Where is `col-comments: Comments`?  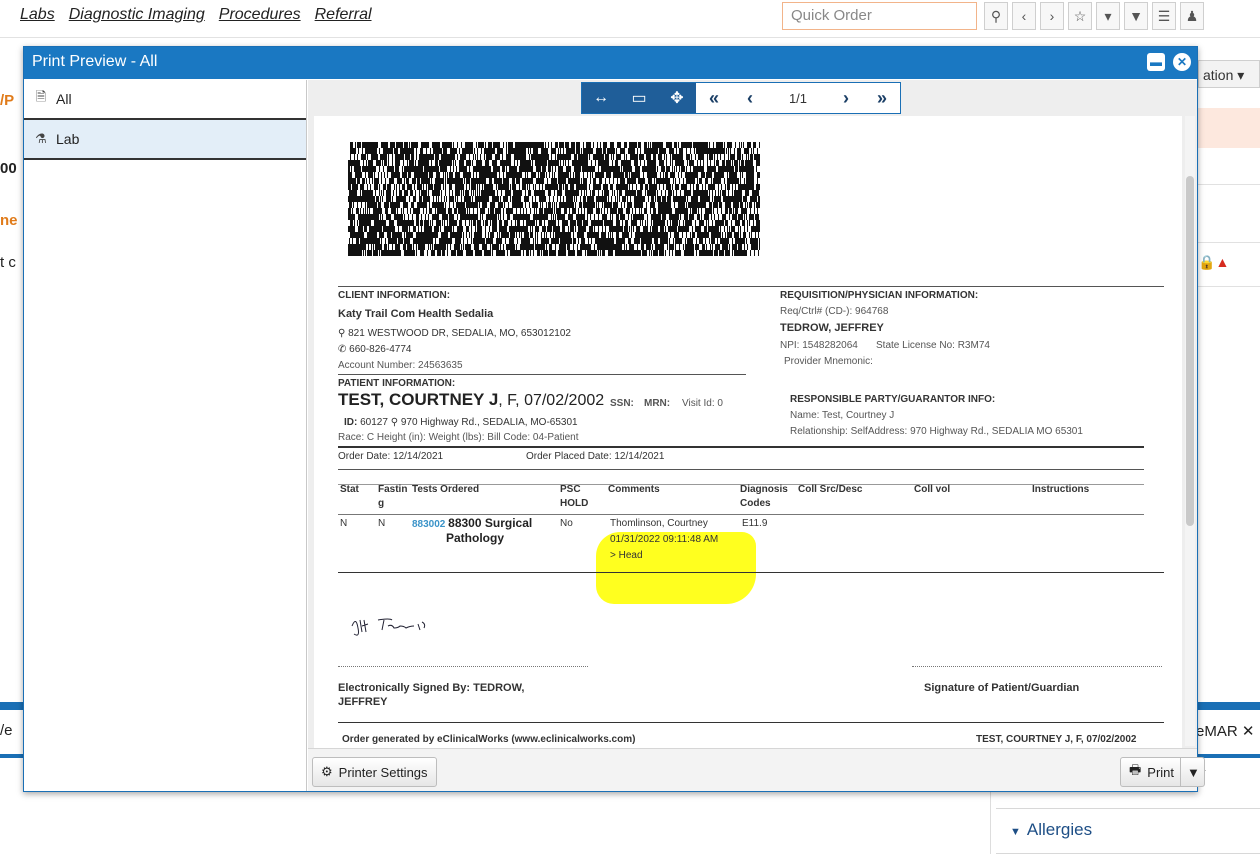
col-comments: Comments is located at coordinates (634, 489).